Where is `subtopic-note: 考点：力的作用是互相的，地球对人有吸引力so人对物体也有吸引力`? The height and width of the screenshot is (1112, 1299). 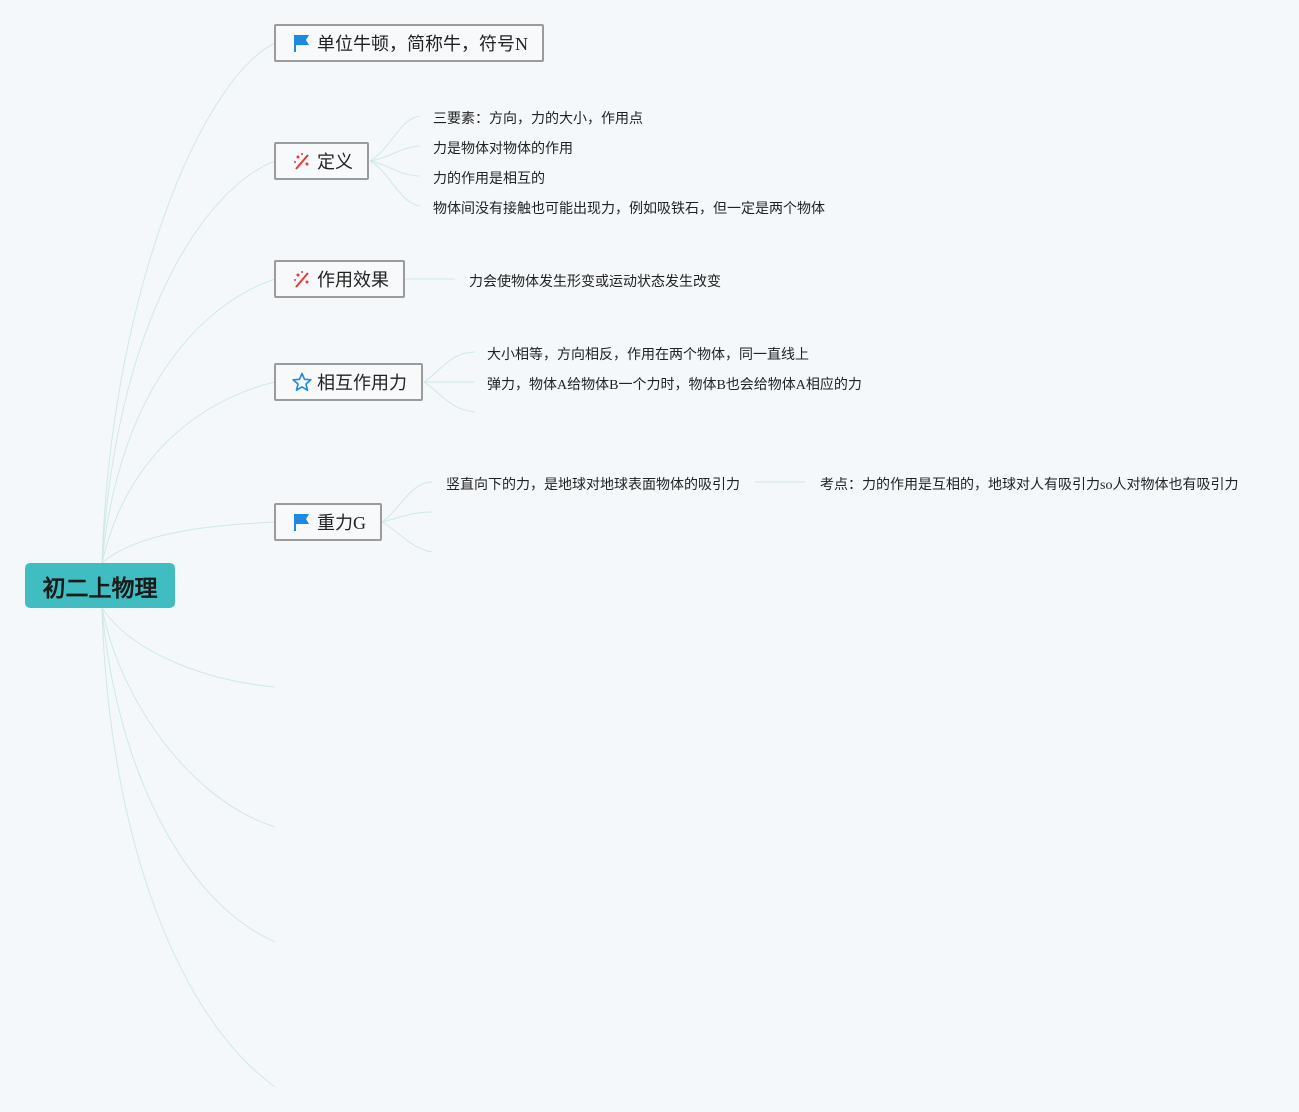 subtopic-note: 考点：力的作用是互相的，地球对人有吸引力so人对物体也有吸引力 is located at coordinates (1029, 484).